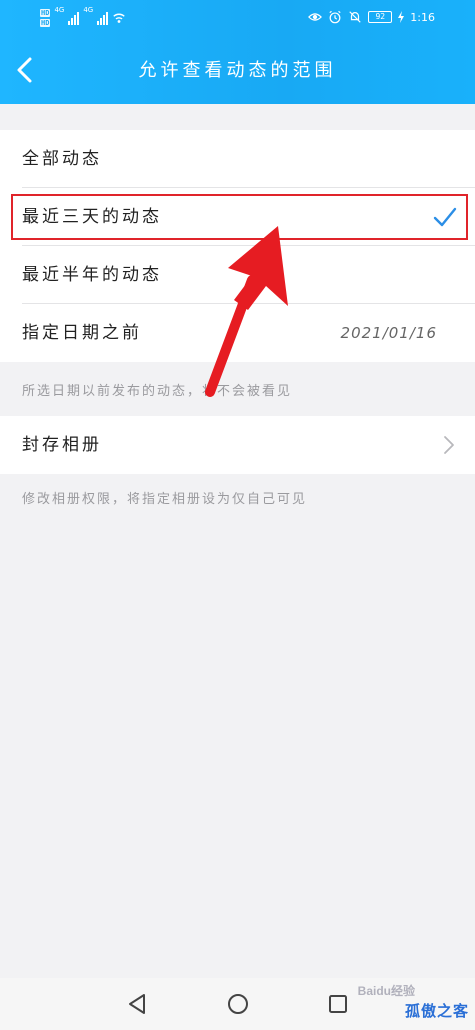  I want to click on album-row: 封存相册, so click(237, 445).